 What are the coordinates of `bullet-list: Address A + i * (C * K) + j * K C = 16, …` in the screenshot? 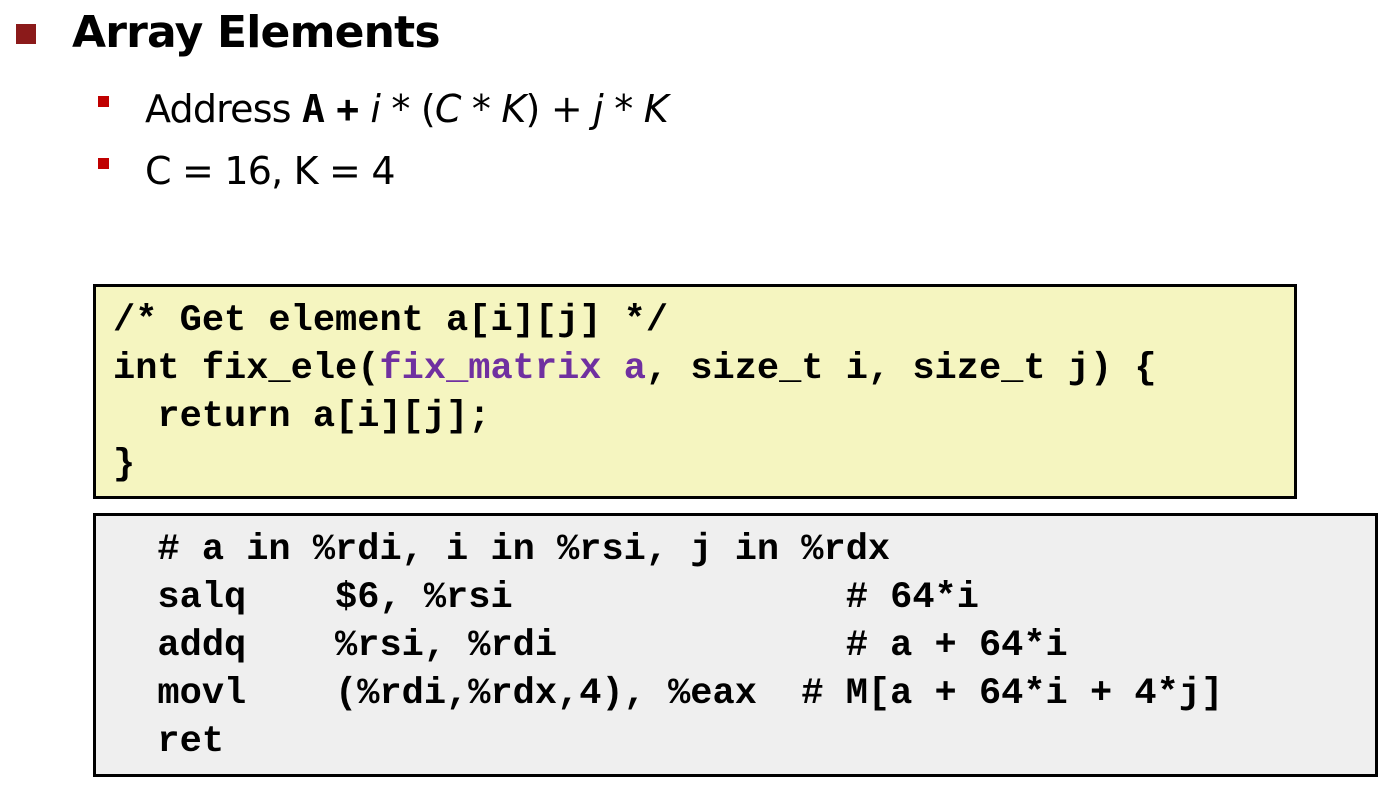 It's located at (383, 140).